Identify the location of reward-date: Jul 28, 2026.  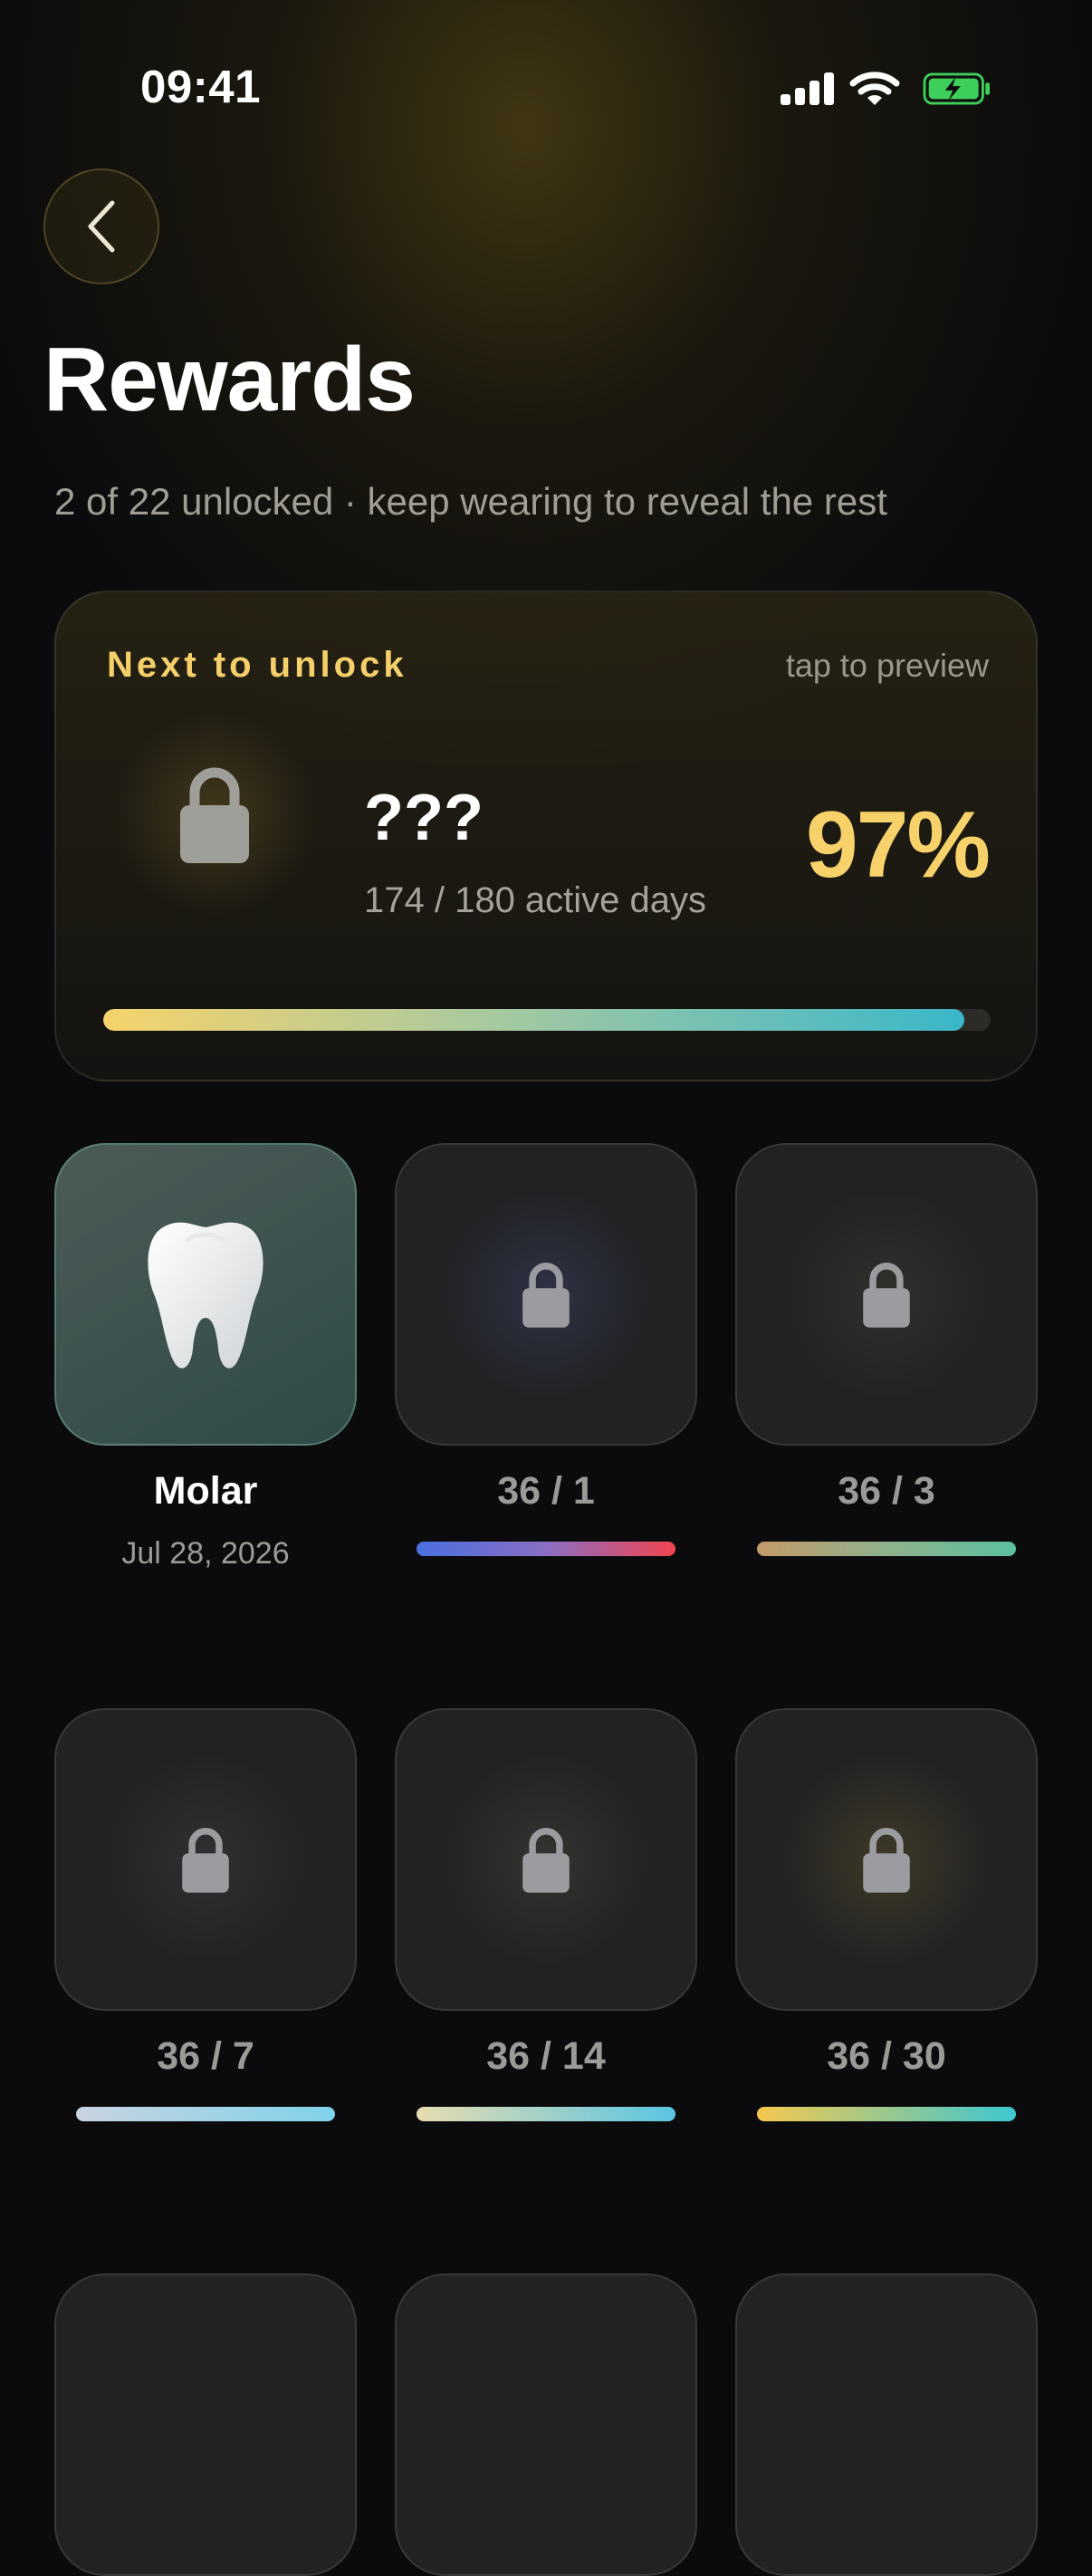
(206, 1553).